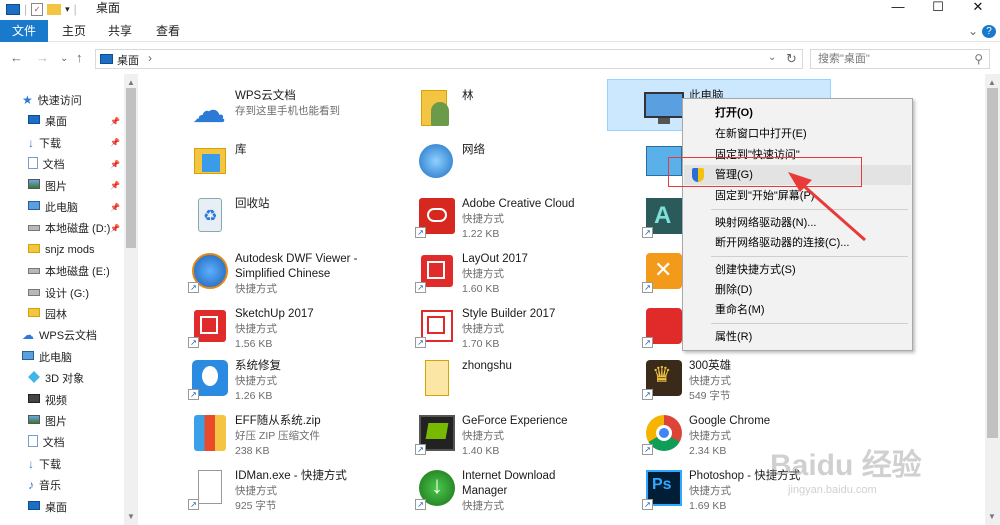  I want to click on menu-item-open-new-window: 在新窗口中打开(E), so click(797, 134).